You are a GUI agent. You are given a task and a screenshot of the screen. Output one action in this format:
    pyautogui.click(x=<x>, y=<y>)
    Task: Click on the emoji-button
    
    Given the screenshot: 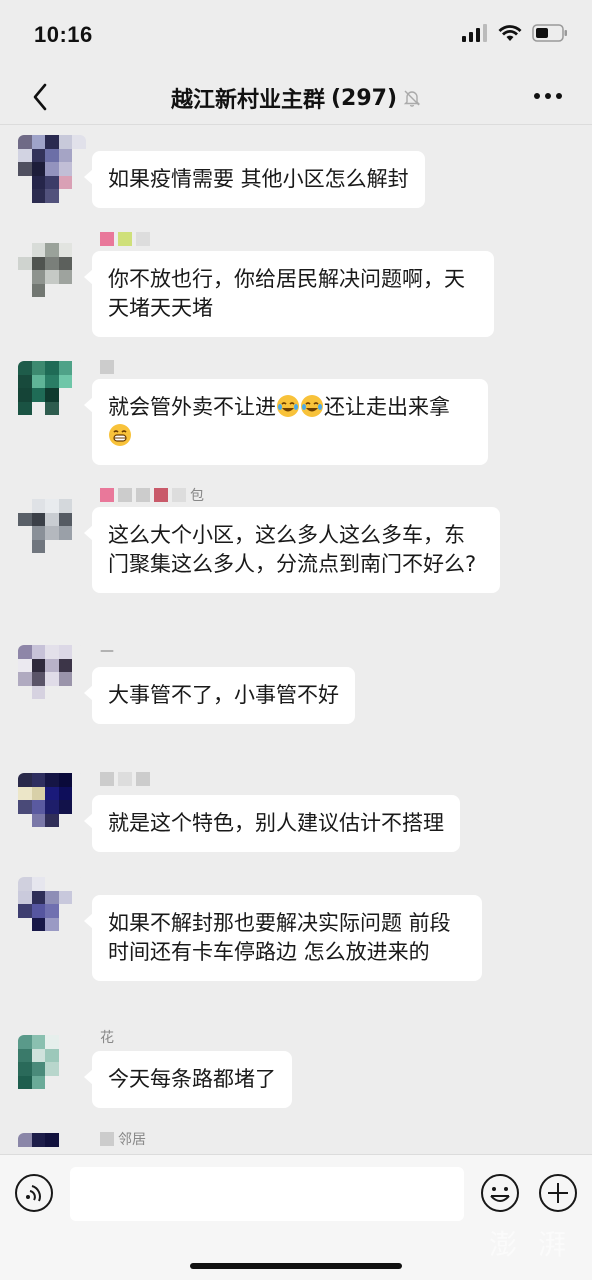 What is the action you would take?
    pyautogui.click(x=500, y=1193)
    